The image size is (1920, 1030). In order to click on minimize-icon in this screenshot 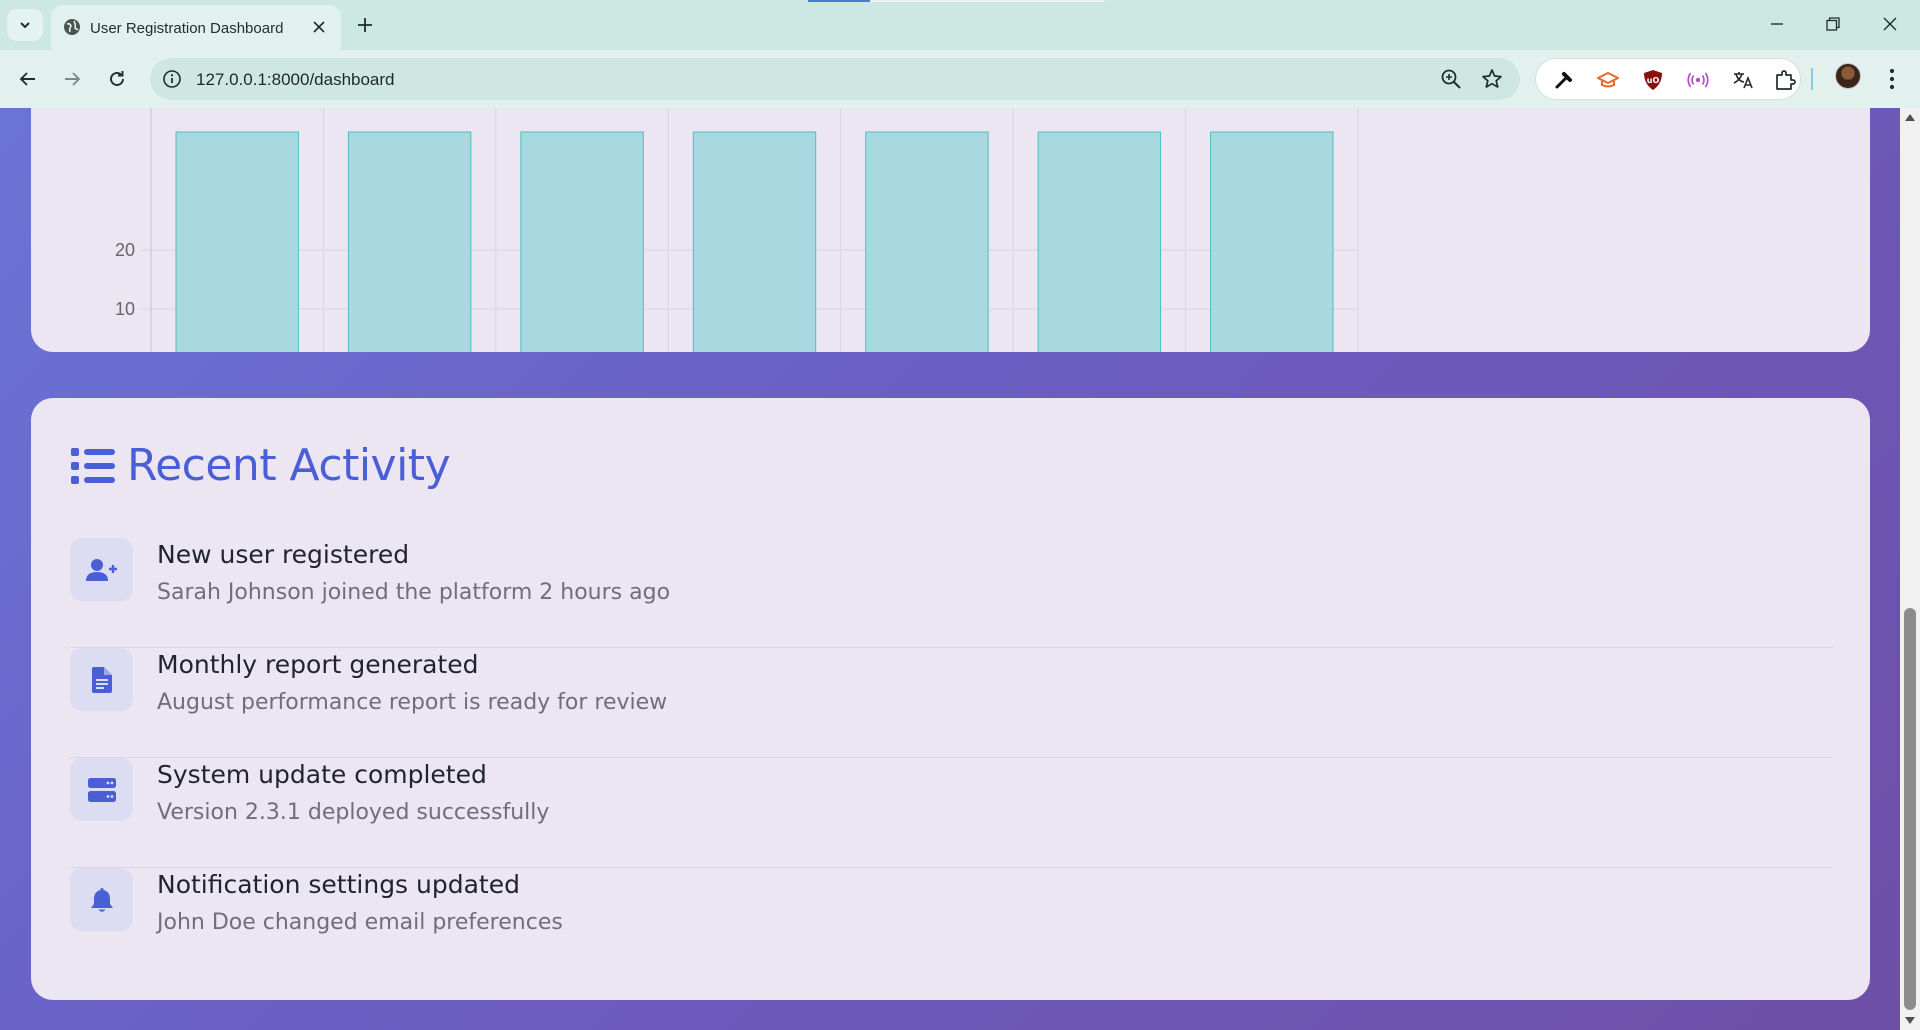, I will do `click(1777, 24)`.